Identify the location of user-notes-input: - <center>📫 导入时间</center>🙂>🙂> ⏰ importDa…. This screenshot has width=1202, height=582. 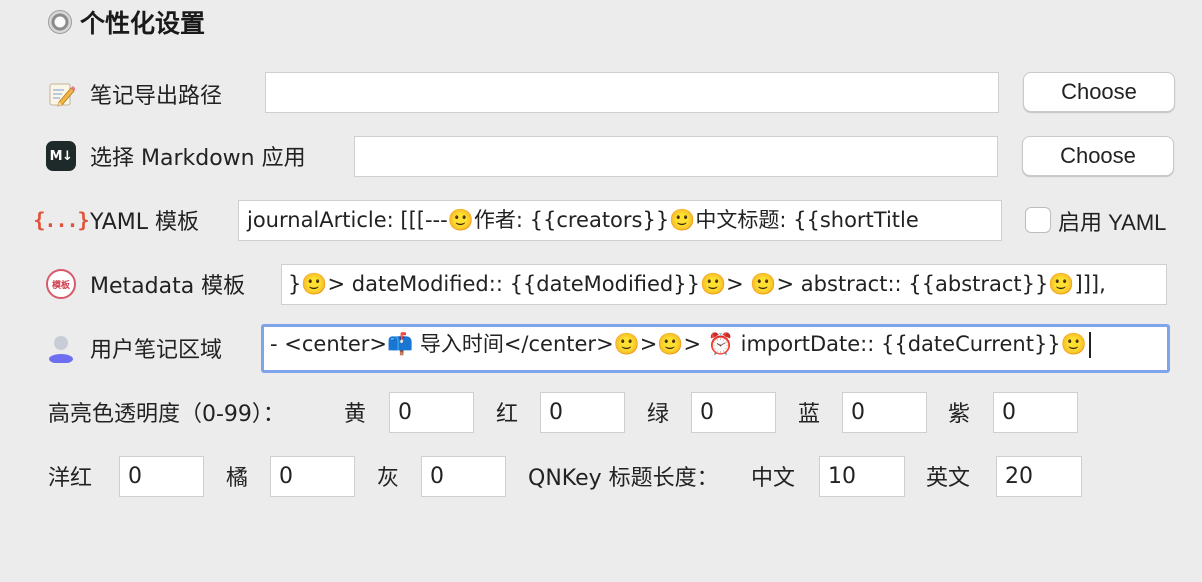
(715, 348).